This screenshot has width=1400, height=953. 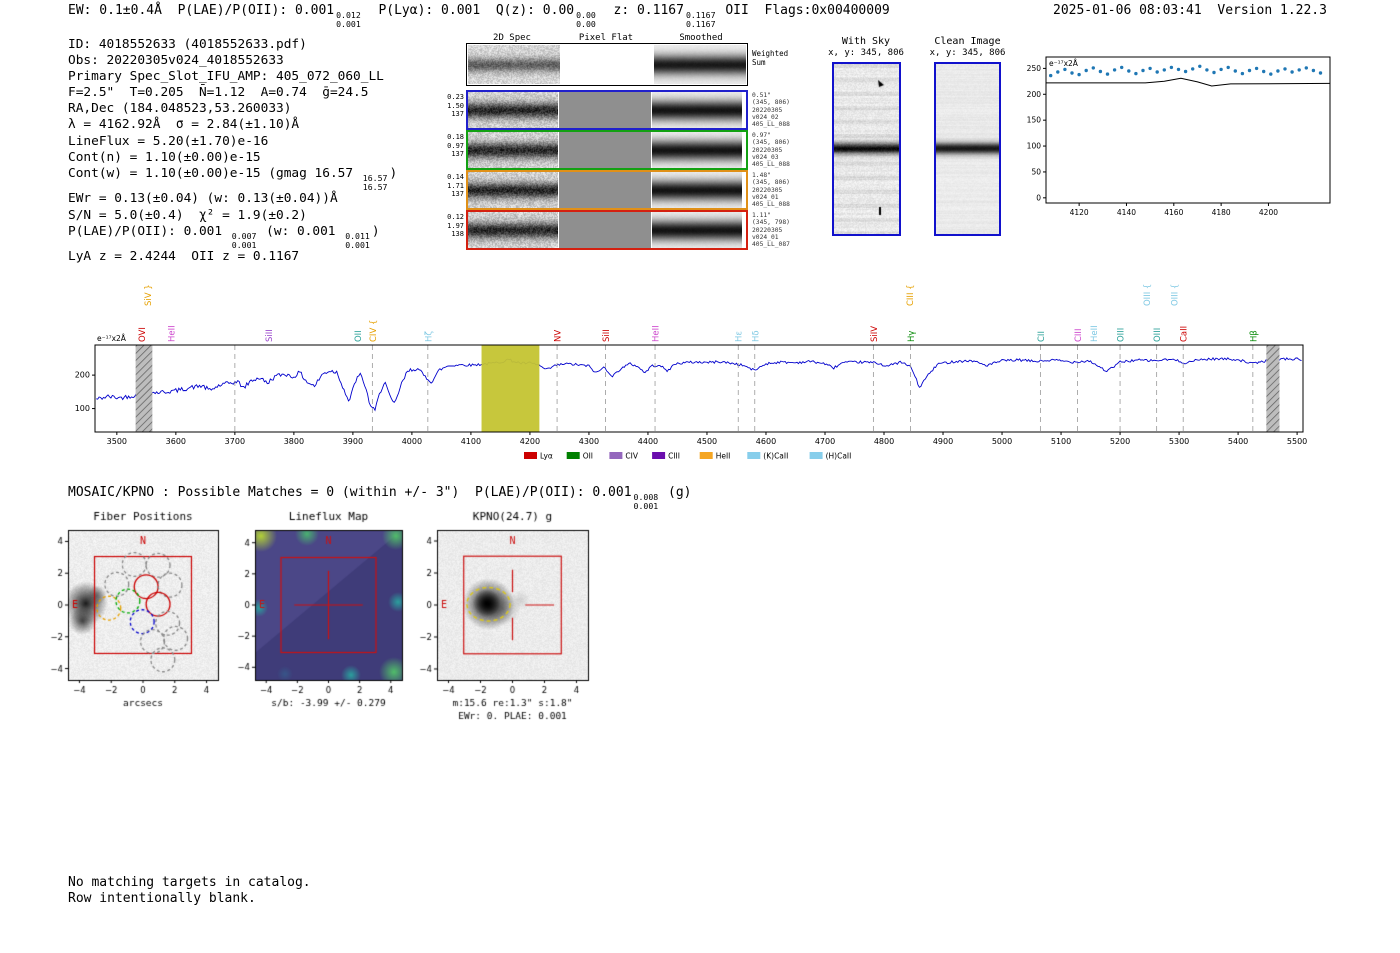 What do you see at coordinates (1297, 441) in the screenshot?
I see `svg-text: 5500` at bounding box center [1297, 441].